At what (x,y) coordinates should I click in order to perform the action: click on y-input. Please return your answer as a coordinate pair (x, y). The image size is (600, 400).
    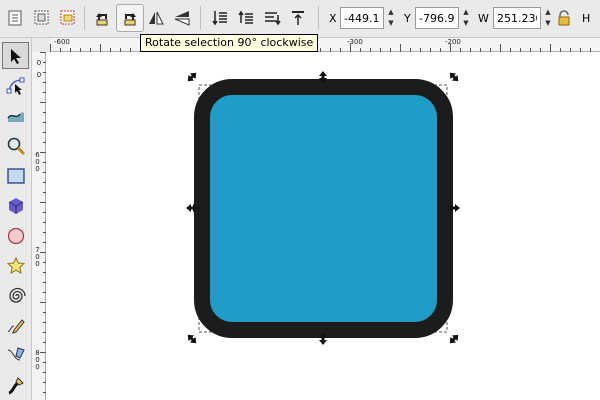
    Looking at the image, I should click on (437, 18).